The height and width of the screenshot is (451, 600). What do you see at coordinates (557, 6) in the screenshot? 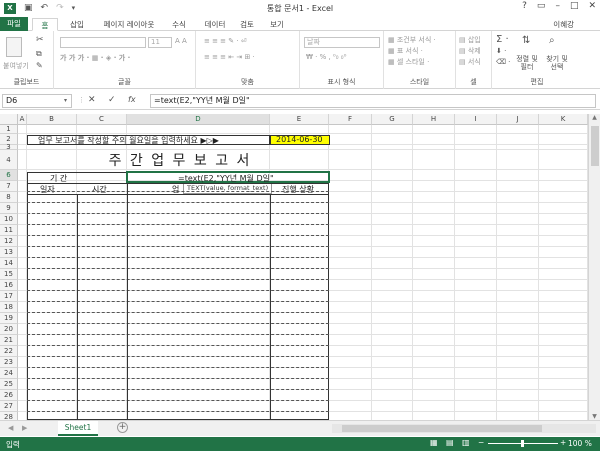
I see `minimize-icon: –` at bounding box center [557, 6].